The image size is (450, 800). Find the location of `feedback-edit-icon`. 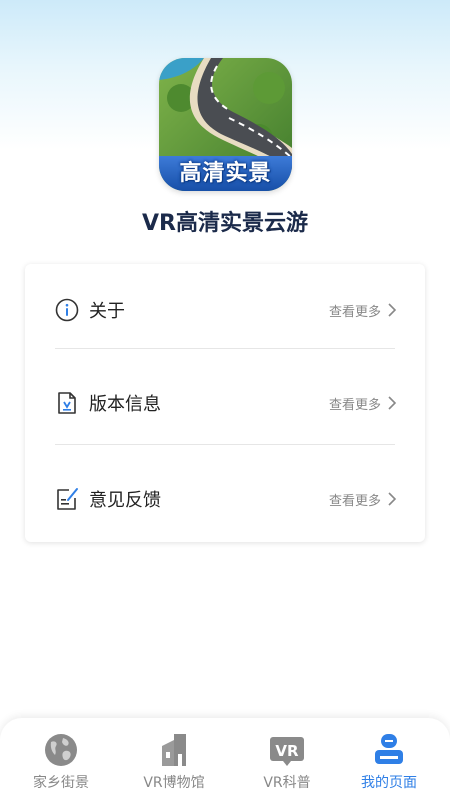

feedback-edit-icon is located at coordinates (67, 499).